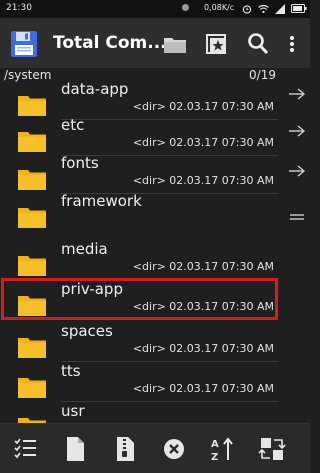 This screenshot has width=320, height=473. I want to click on list-item-priv-app: priv-app <dir> 02.03.17 07:30 AM, so click(155, 300).